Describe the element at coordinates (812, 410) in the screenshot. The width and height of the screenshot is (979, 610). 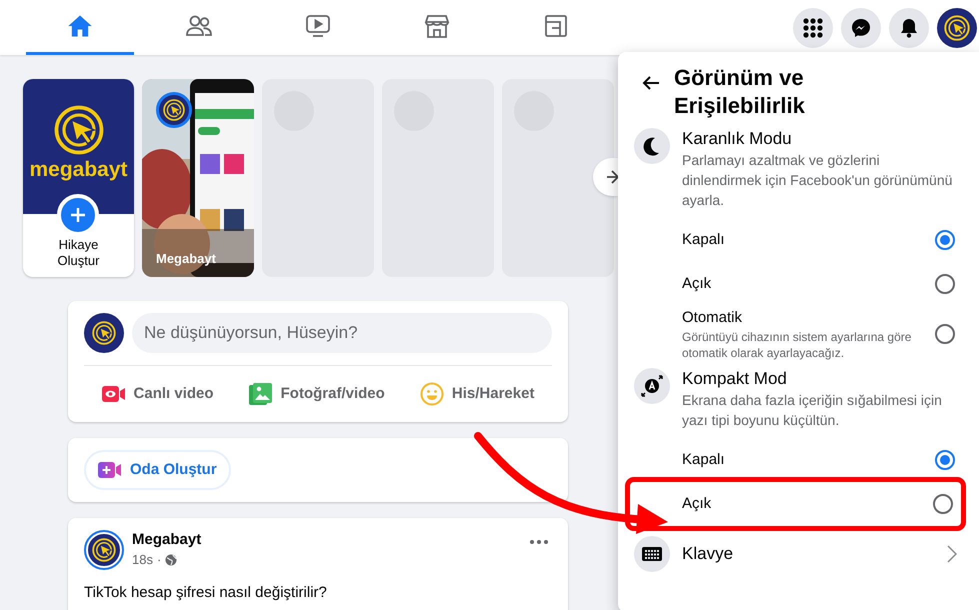
I see `section-description: Ekrana daha fazla içeriğin sığabilmesi için yazı tipi boyunu küçültün.` at that location.